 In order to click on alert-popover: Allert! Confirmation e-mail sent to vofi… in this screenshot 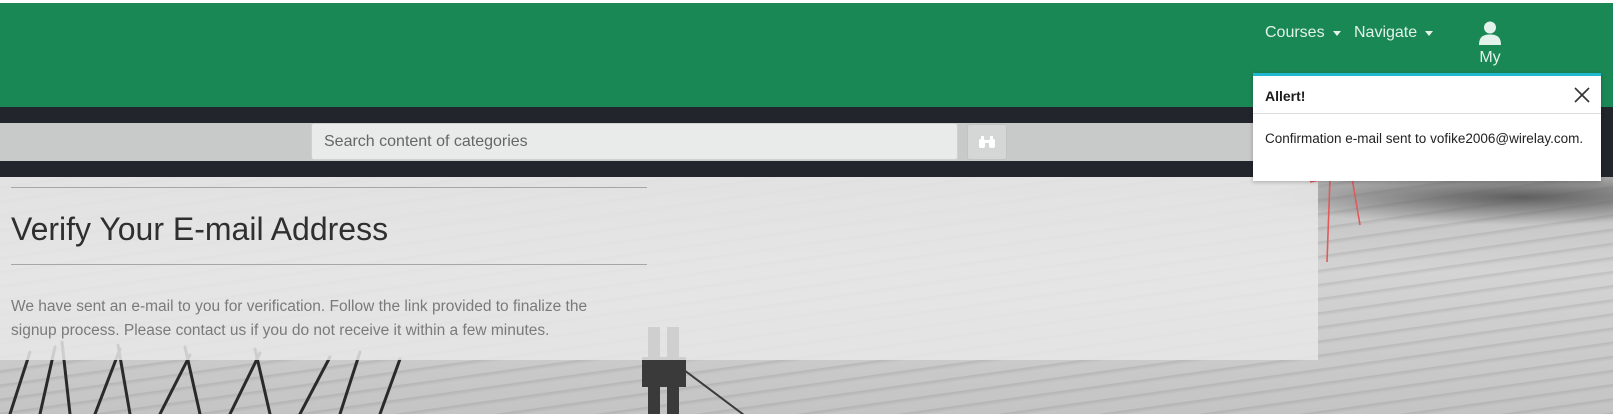, I will do `click(1427, 127)`.